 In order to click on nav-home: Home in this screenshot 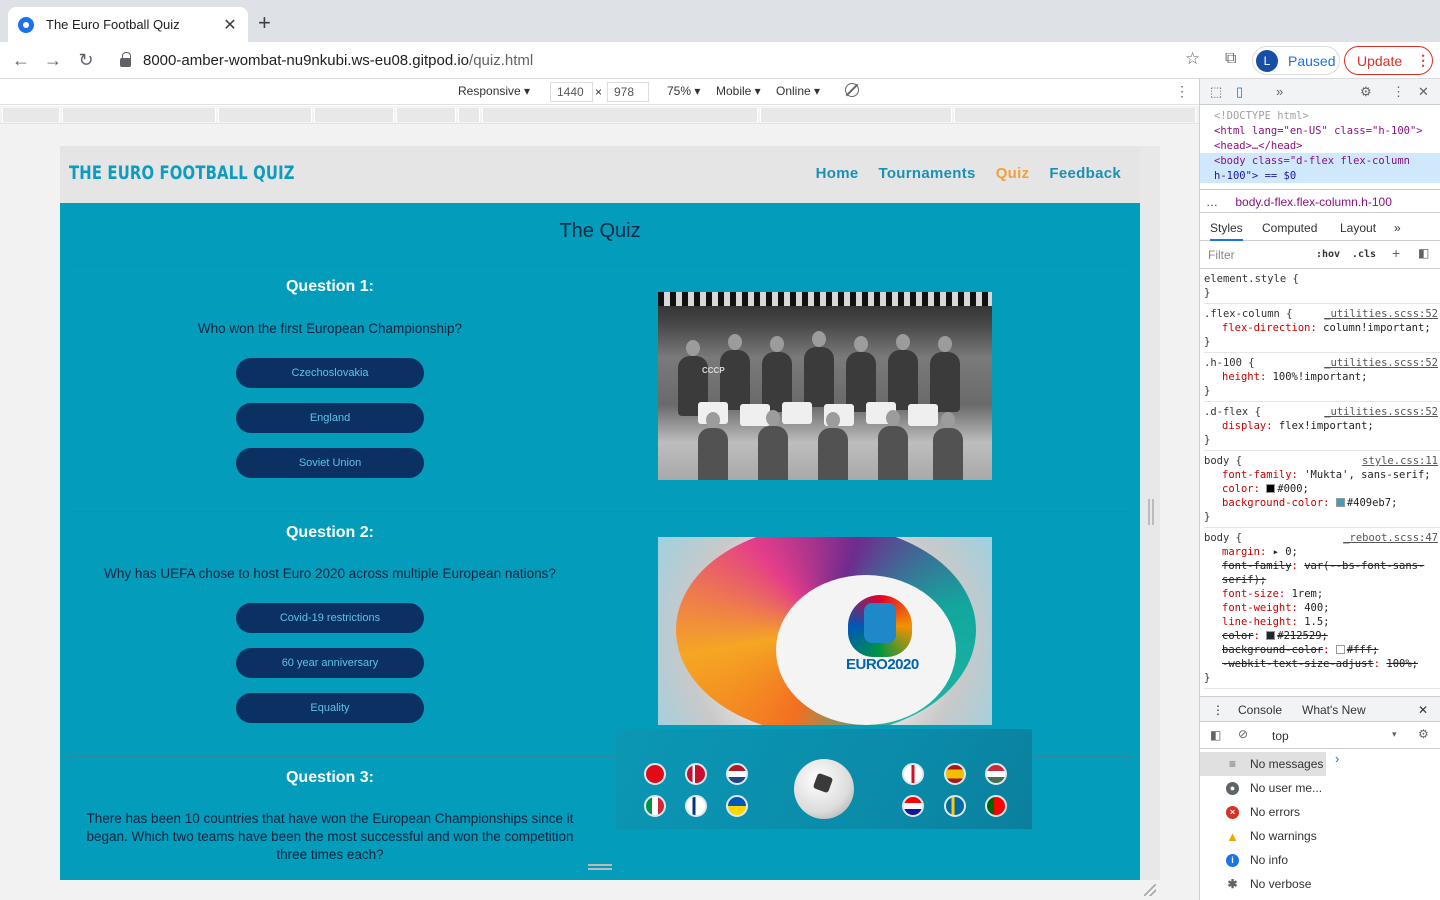, I will do `click(837, 173)`.